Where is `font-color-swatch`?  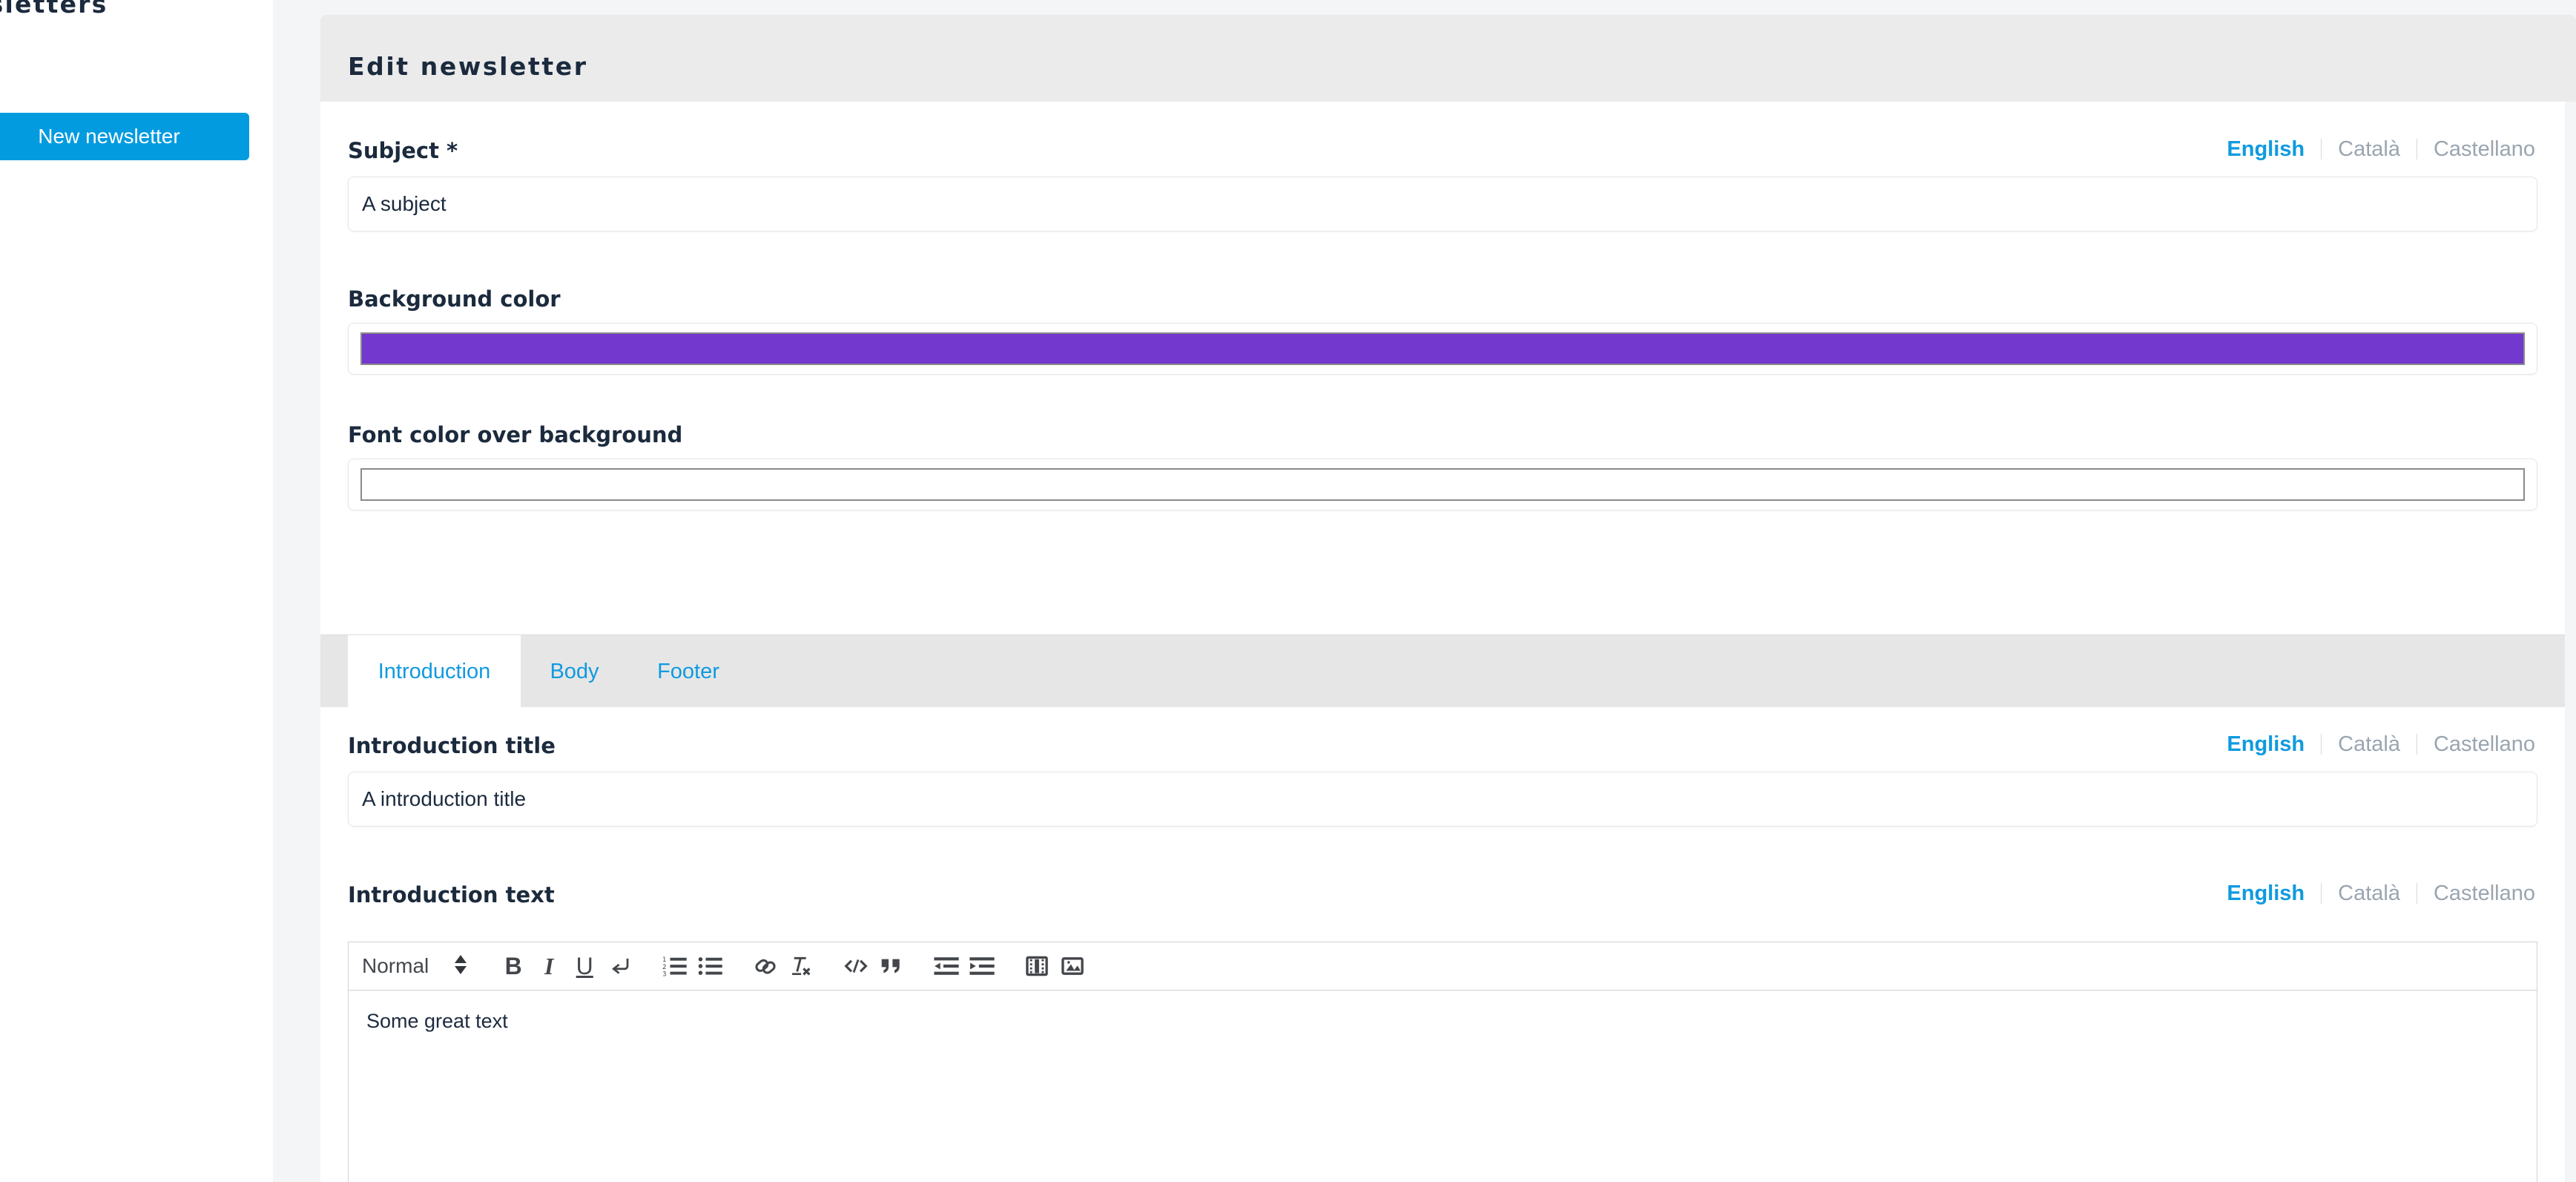
font-color-swatch is located at coordinates (1443, 484).